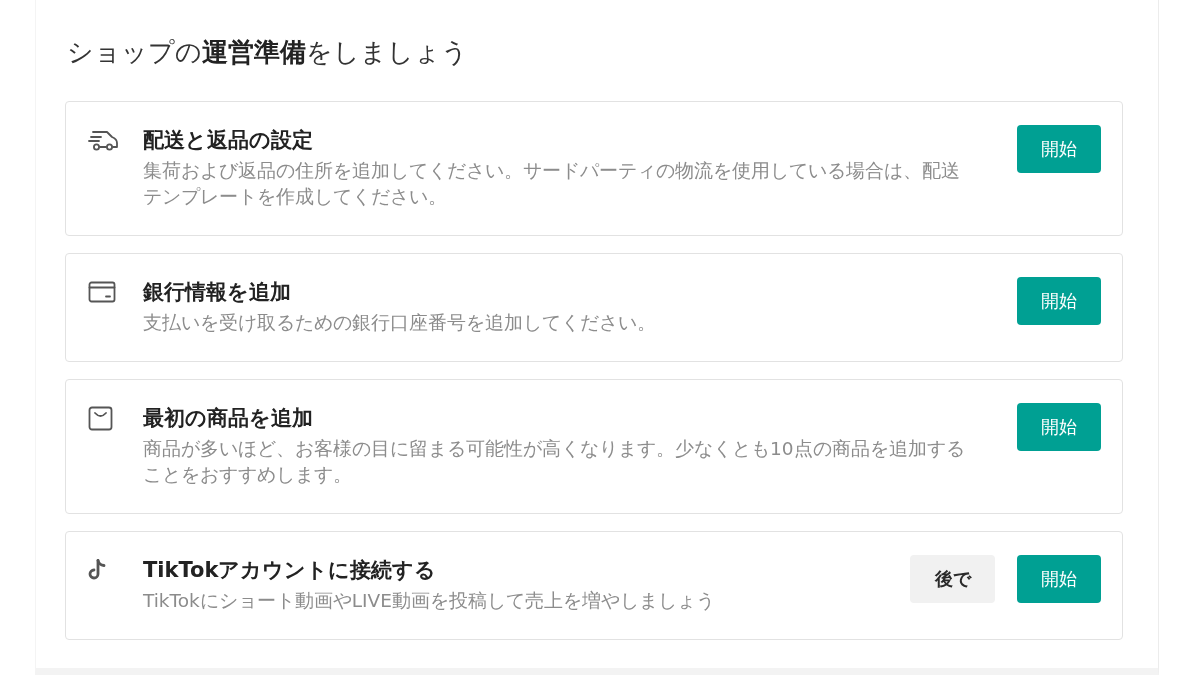 The image size is (1200, 675). What do you see at coordinates (267, 52) in the screenshot?
I see `panel-heading: ショップの運営準備をしましょう` at bounding box center [267, 52].